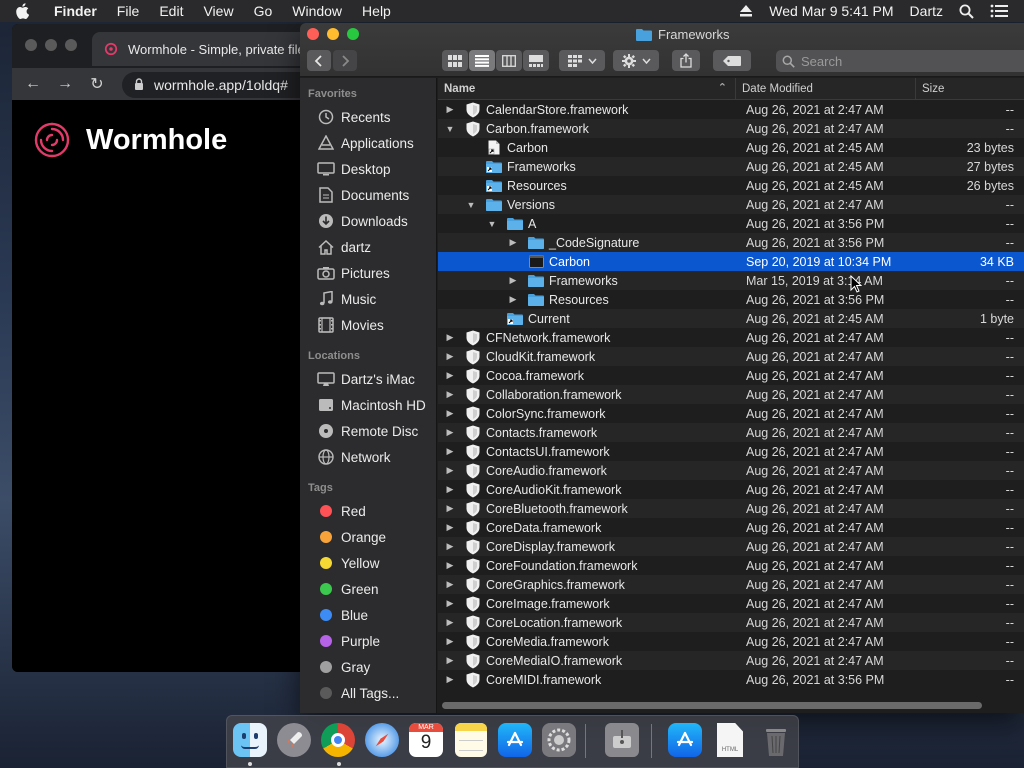 This screenshot has width=1024, height=768. Describe the element at coordinates (313, 34) in the screenshot. I see `close-button` at that location.